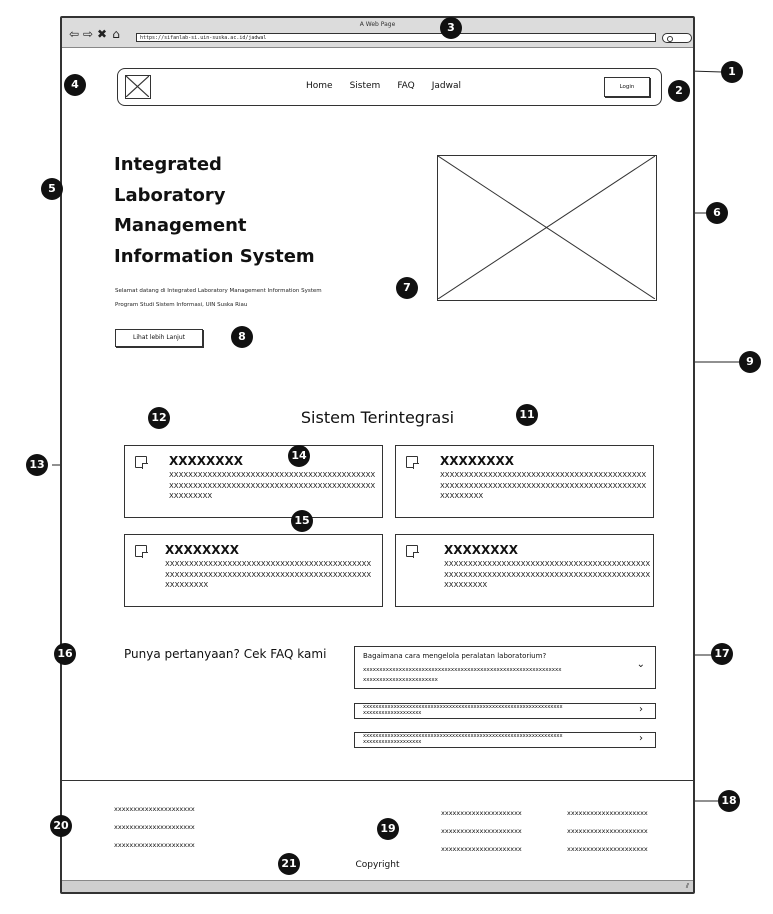  I want to click on status-bar: ⫽, so click(377, 886).